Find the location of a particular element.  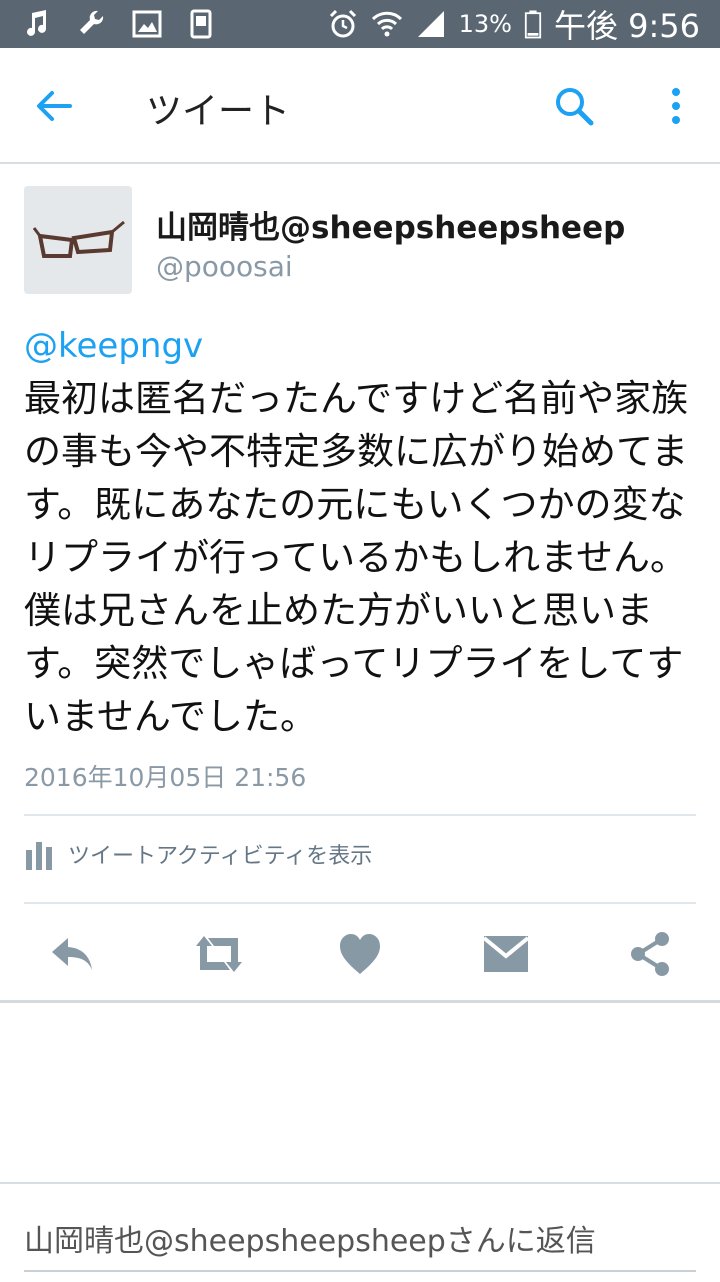

music-note-icon is located at coordinates (36, 23).